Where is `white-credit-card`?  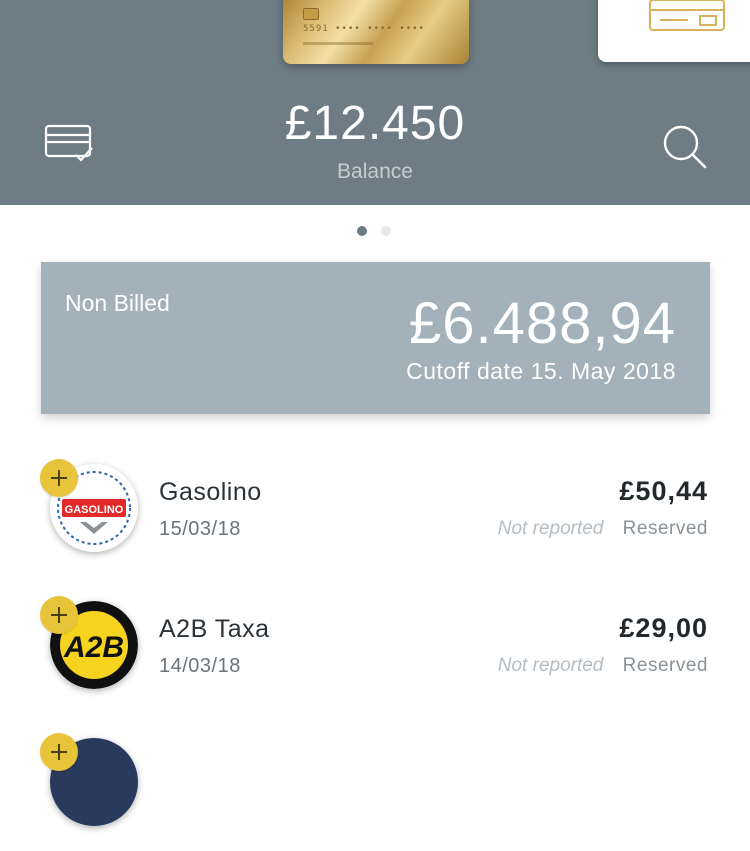 white-credit-card is located at coordinates (674, 31).